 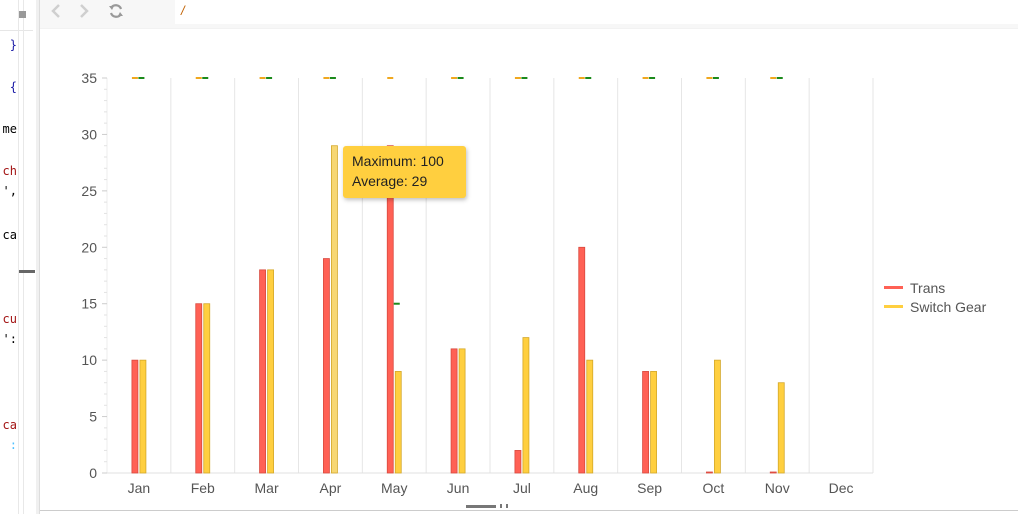 What do you see at coordinates (841, 488) in the screenshot?
I see `x-tick-label: Dec` at bounding box center [841, 488].